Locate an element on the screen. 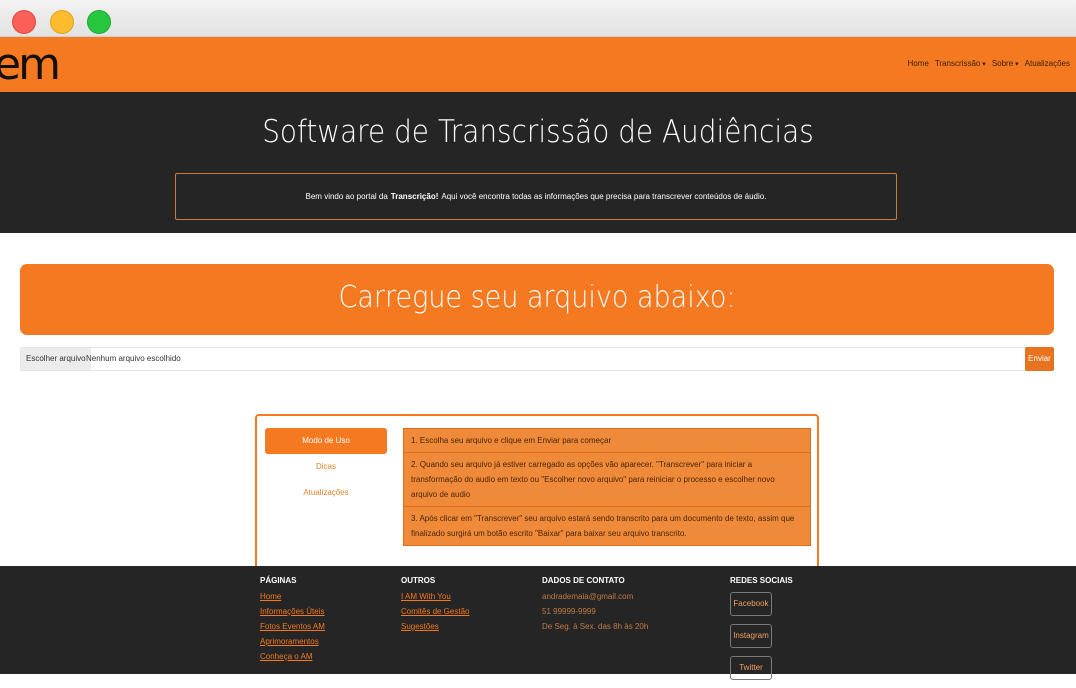 Image resolution: width=1076 pixels, height=688 pixels. page-title: Software de Transcrissão de Audiências is located at coordinates (538, 132).